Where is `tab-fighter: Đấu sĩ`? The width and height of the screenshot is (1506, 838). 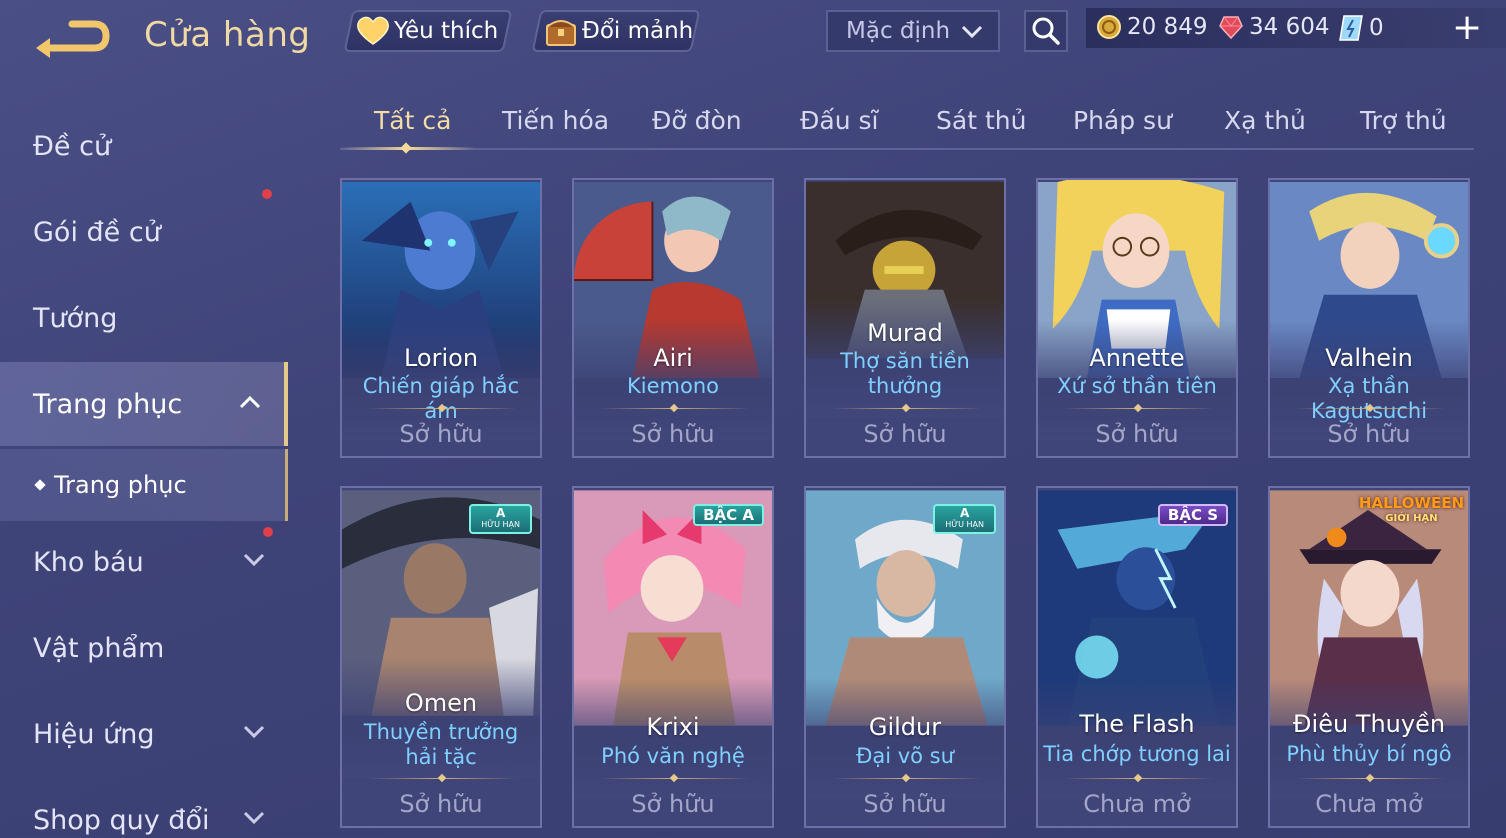 tab-fighter: Đấu sĩ is located at coordinates (839, 120).